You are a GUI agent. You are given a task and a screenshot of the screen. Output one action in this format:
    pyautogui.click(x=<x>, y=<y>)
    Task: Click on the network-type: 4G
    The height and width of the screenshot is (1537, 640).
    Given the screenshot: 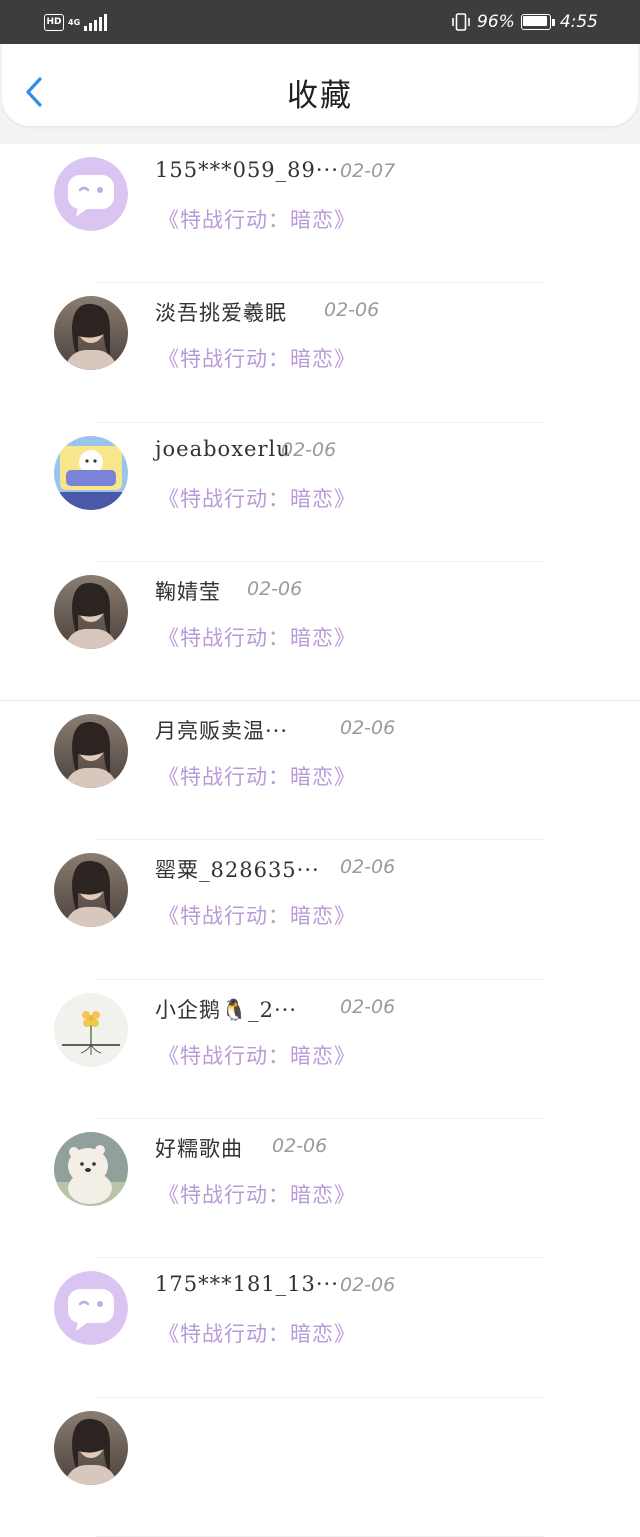 What is the action you would take?
    pyautogui.click(x=74, y=22)
    